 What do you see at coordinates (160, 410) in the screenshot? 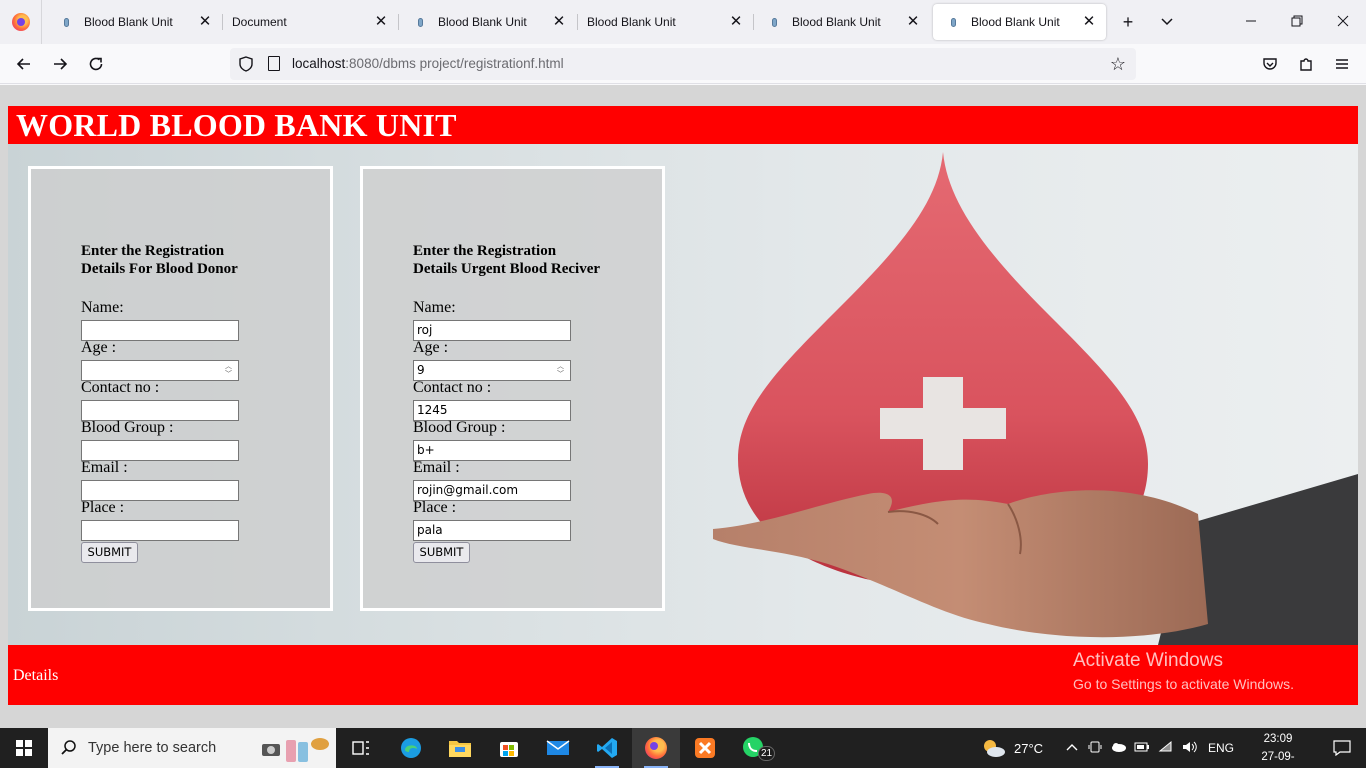
I see `donor-contact-input` at bounding box center [160, 410].